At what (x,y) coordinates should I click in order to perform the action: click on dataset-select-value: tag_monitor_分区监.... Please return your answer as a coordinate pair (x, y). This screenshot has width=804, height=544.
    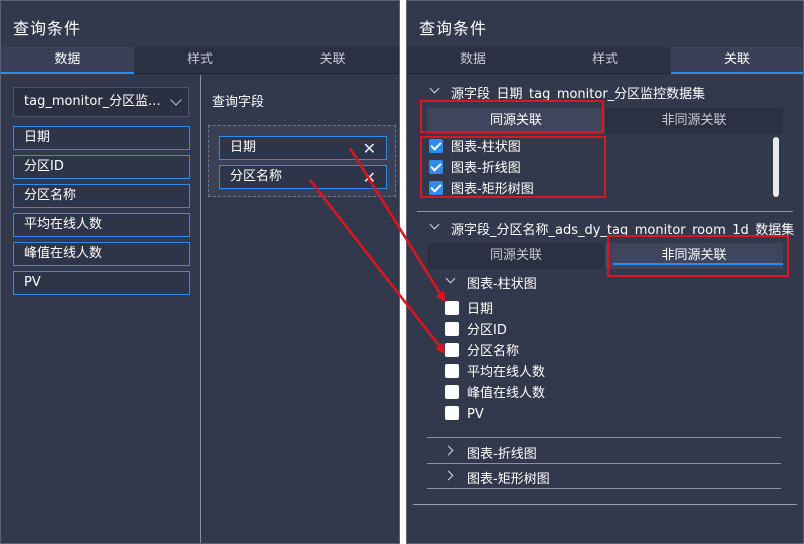
    Looking at the image, I should click on (92, 101).